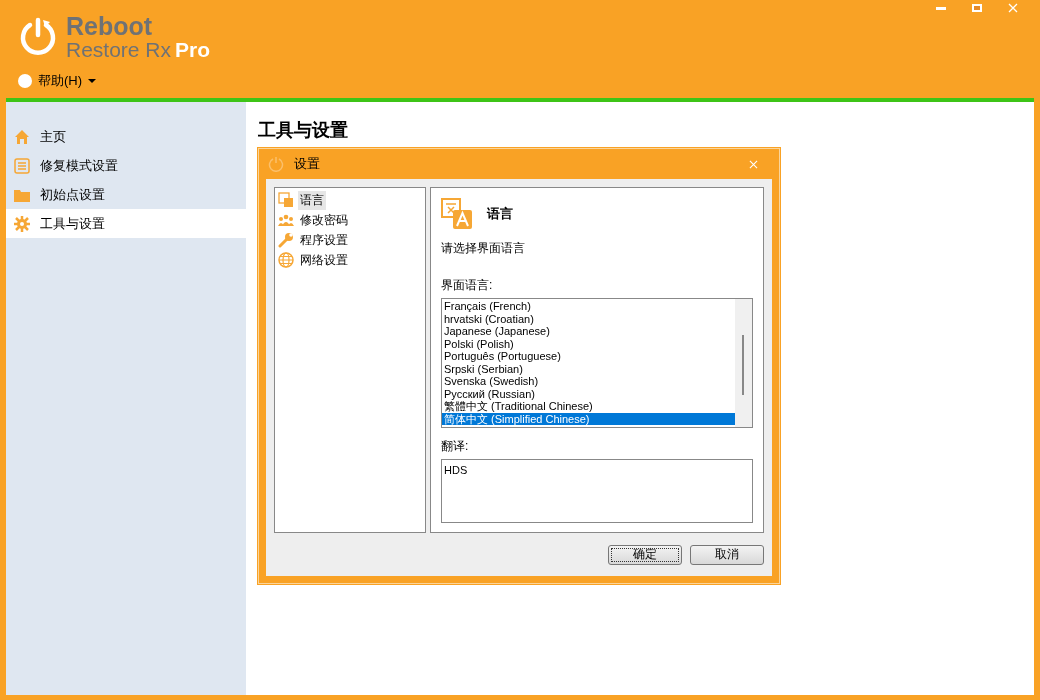  What do you see at coordinates (126, 223) in the screenshot?
I see `sidebar-item: 工具与设置` at bounding box center [126, 223].